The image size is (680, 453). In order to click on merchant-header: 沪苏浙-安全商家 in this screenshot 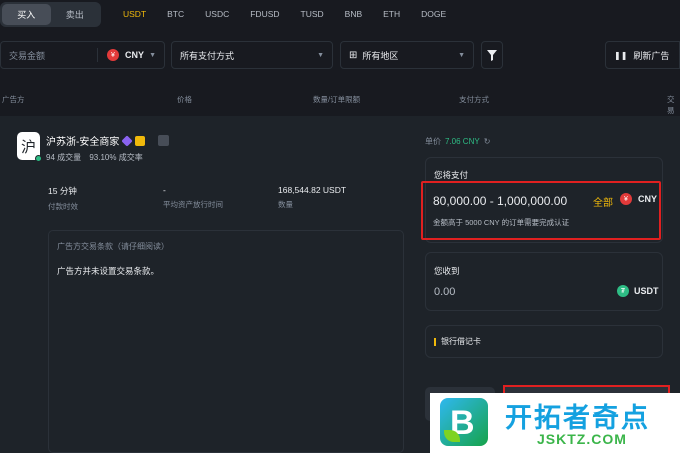, I will do `click(108, 140)`.